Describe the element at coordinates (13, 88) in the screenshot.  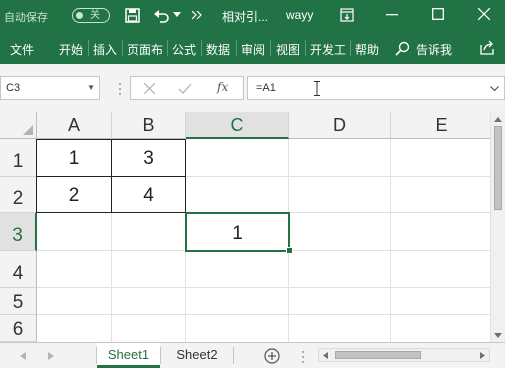
I see `name-box-value: C3` at that location.